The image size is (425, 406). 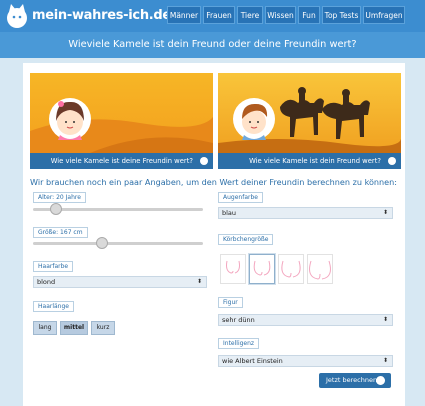 What do you see at coordinates (46, 282) in the screenshot?
I see `hair-color-value: blond` at bounding box center [46, 282].